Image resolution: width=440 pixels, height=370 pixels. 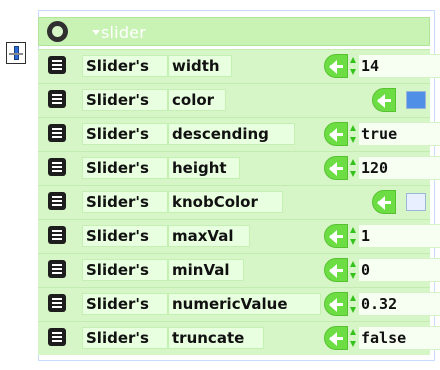 I want to click on property-value: 0.32, so click(x=399, y=304).